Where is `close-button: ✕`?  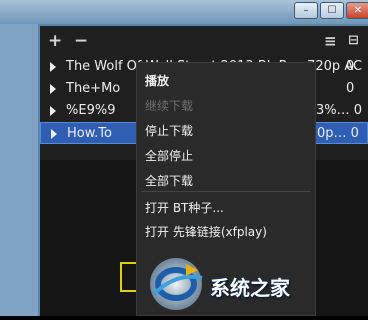 close-button: ✕ is located at coordinates (357, 10).